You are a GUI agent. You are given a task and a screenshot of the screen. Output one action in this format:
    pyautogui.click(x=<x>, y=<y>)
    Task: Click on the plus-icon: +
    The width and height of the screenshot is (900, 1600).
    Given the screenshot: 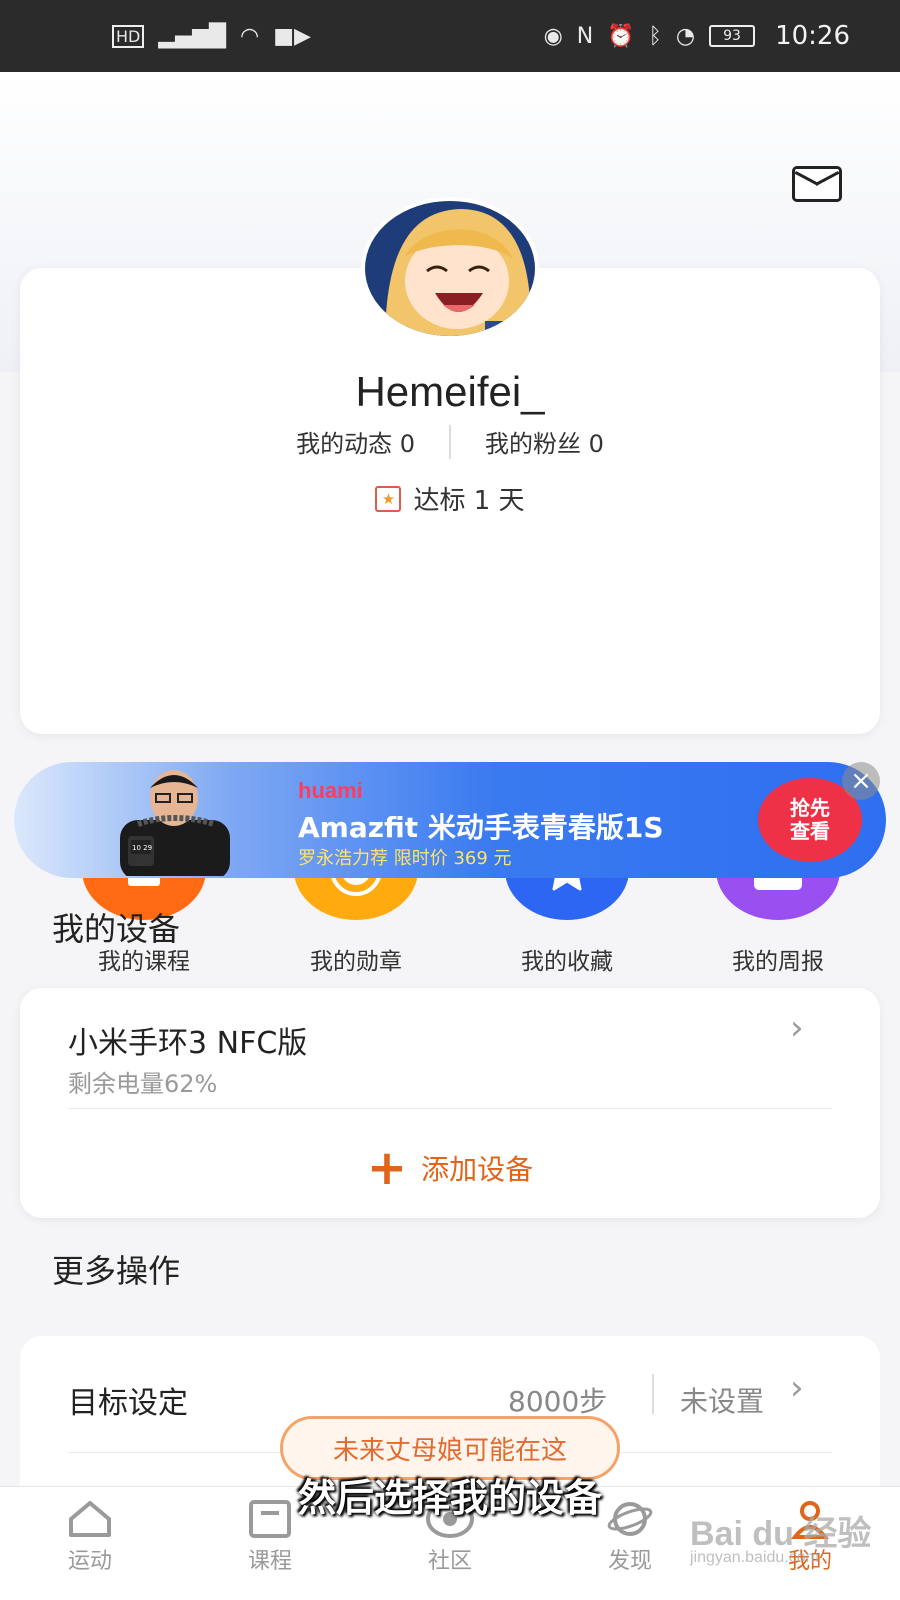 What is the action you would take?
    pyautogui.click(x=387, y=1168)
    